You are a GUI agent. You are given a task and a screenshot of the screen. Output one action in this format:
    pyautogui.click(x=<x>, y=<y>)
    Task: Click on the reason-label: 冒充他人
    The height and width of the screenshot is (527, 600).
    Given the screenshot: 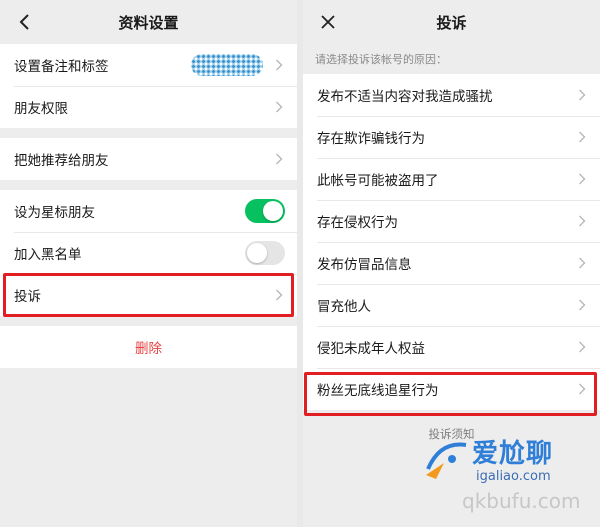 What is the action you would take?
    pyautogui.click(x=344, y=307)
    